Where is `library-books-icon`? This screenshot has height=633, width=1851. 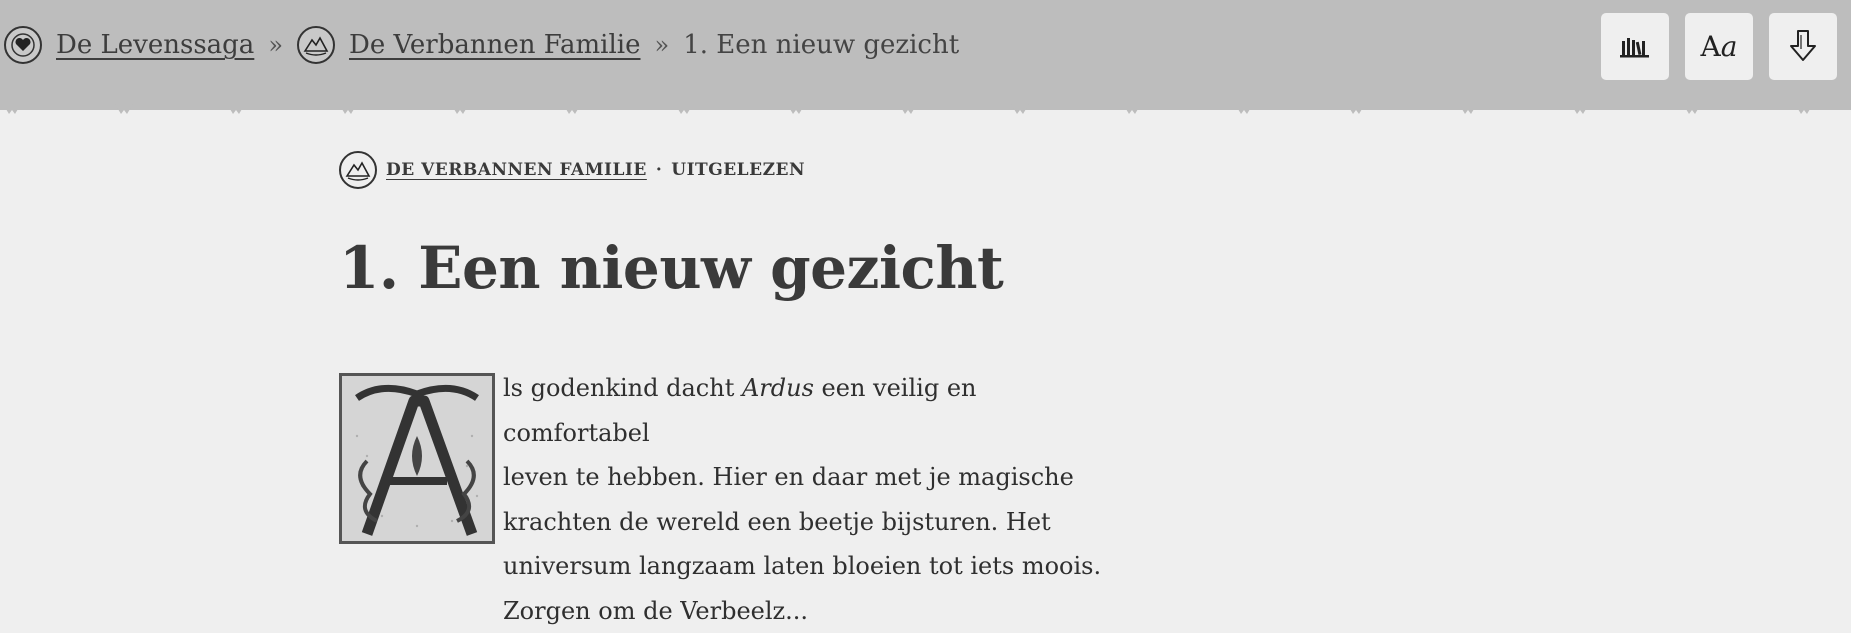
library-books-icon is located at coordinates (1635, 47).